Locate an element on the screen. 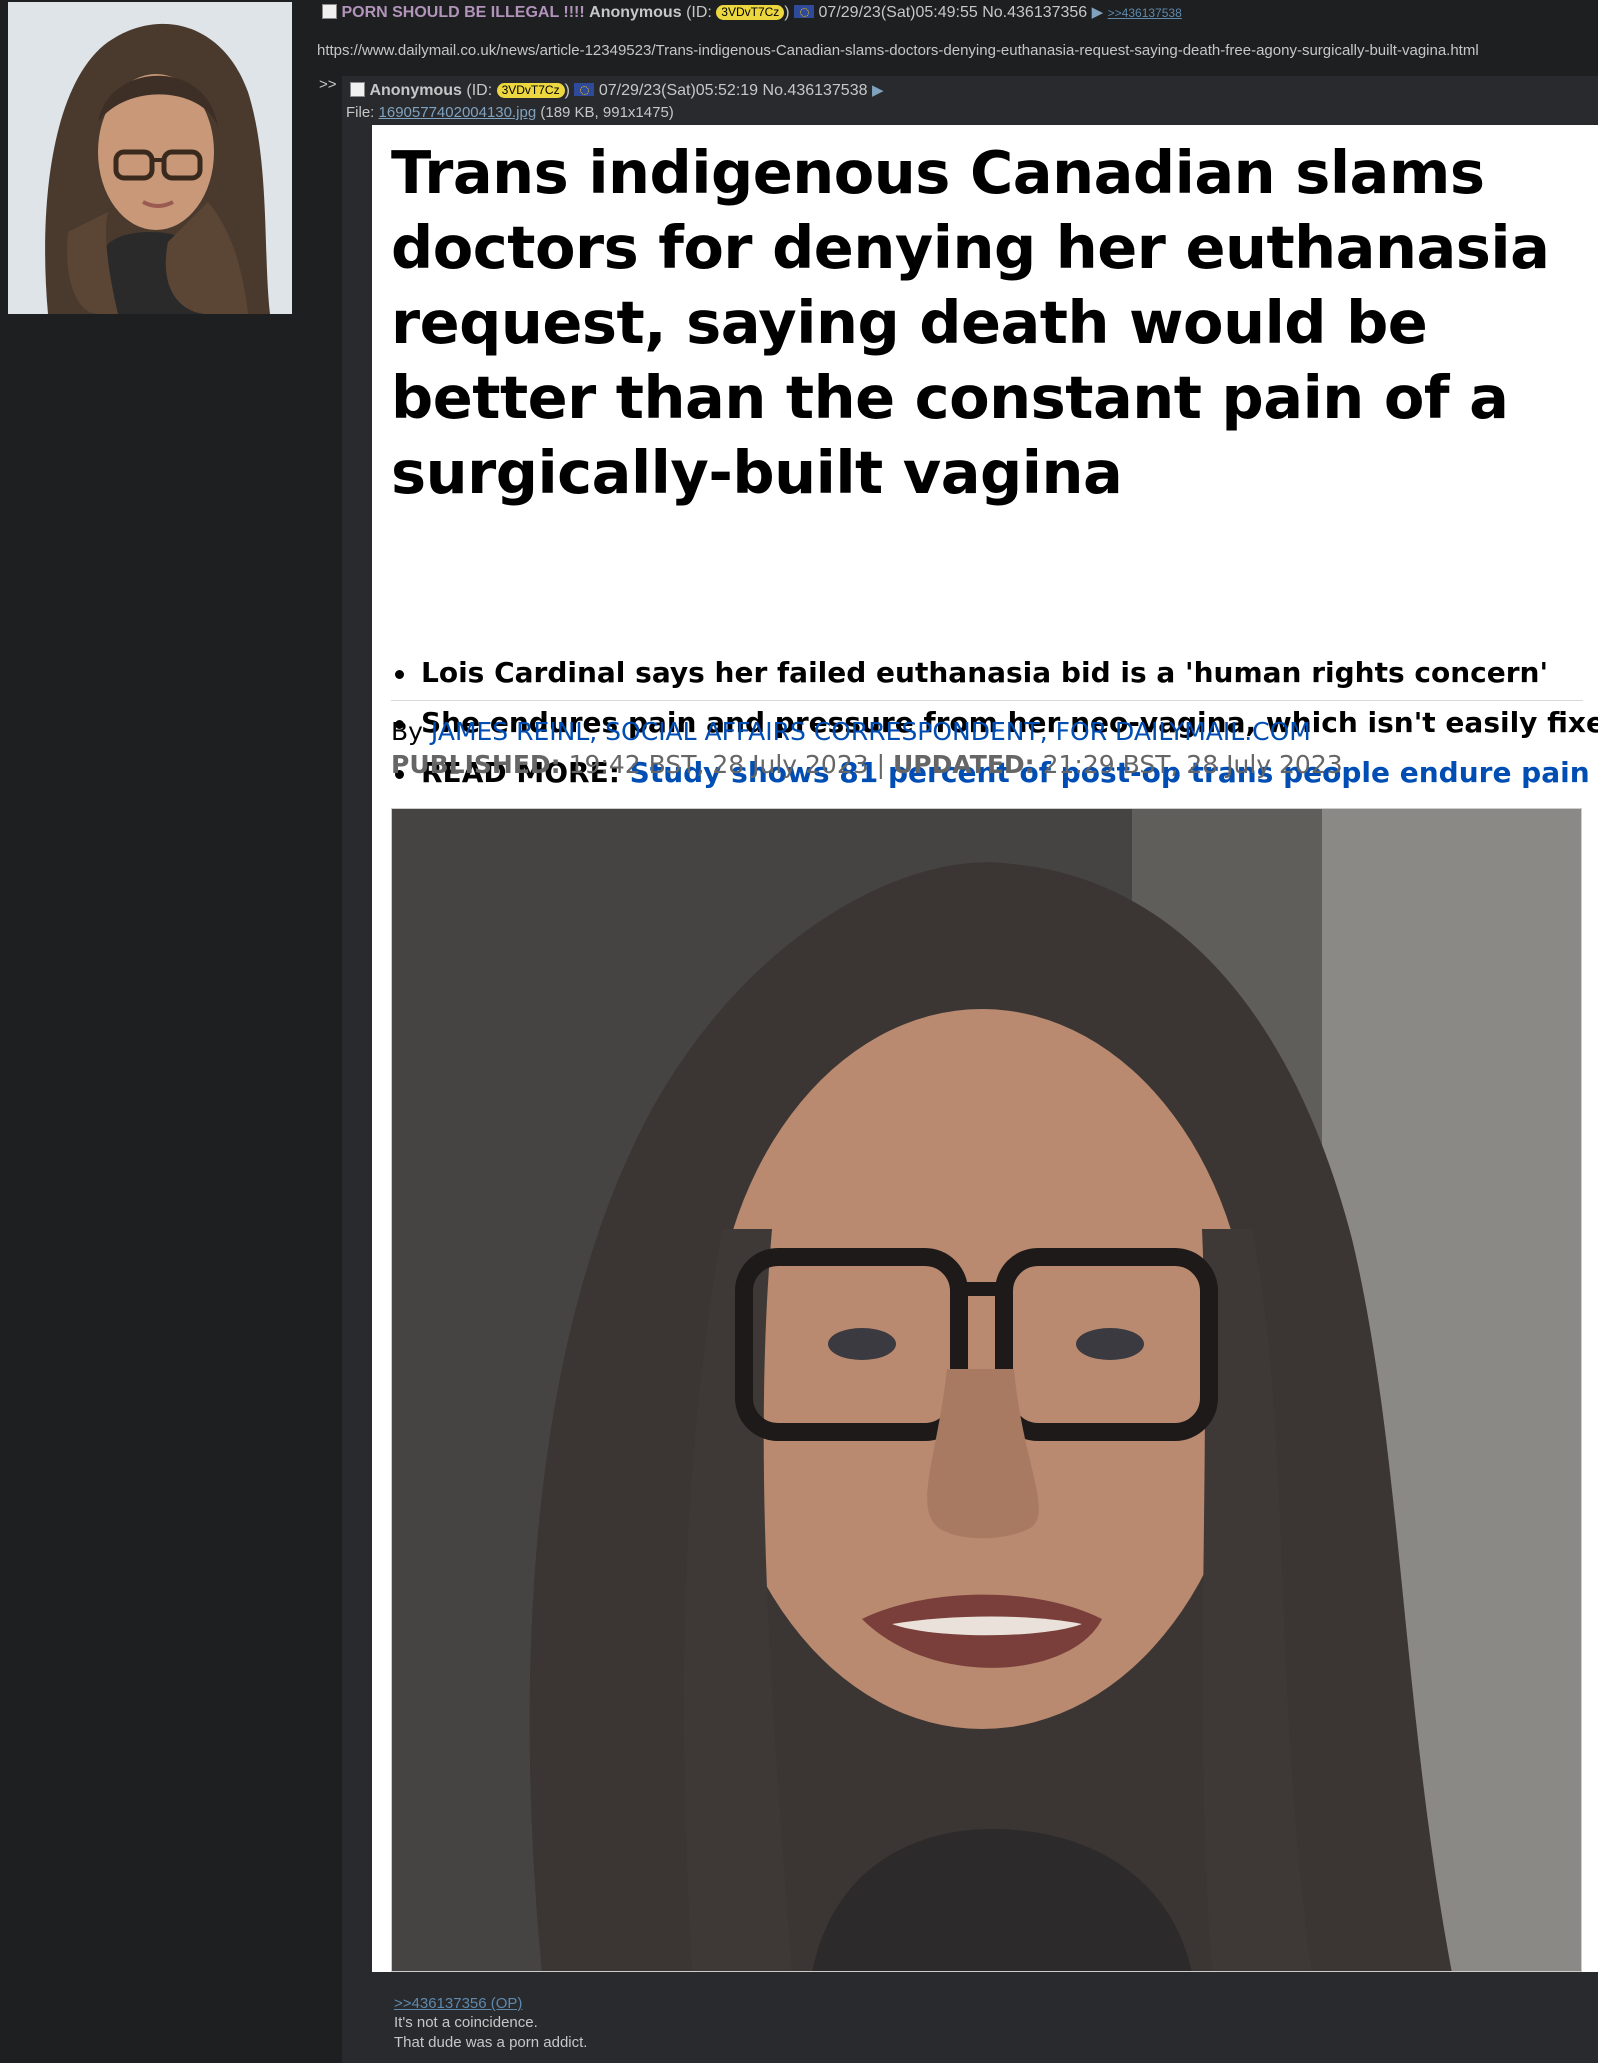 The width and height of the screenshot is (1598, 2063). reply-comment-line: It's not a coincidence. is located at coordinates (466, 2022).